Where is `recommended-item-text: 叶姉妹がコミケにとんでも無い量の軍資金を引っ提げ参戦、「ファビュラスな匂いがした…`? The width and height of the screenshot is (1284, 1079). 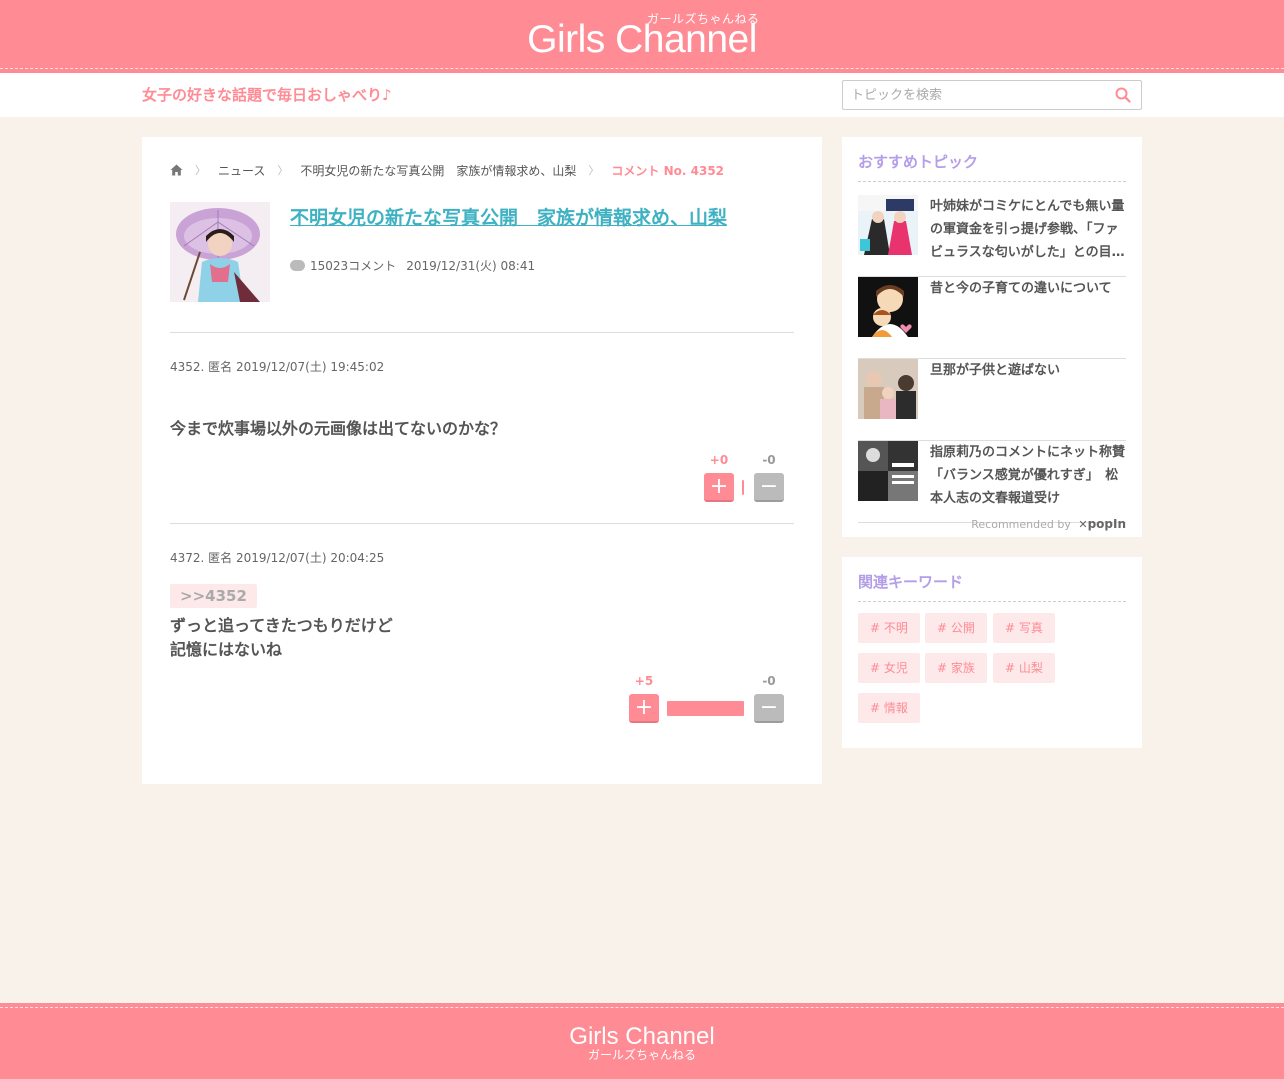 recommended-item-text: 叶姉妹がコミケにとんでも無い量の軍資金を引っ提げ参戦、「ファビュラスな匂いがした… is located at coordinates (1028, 229).